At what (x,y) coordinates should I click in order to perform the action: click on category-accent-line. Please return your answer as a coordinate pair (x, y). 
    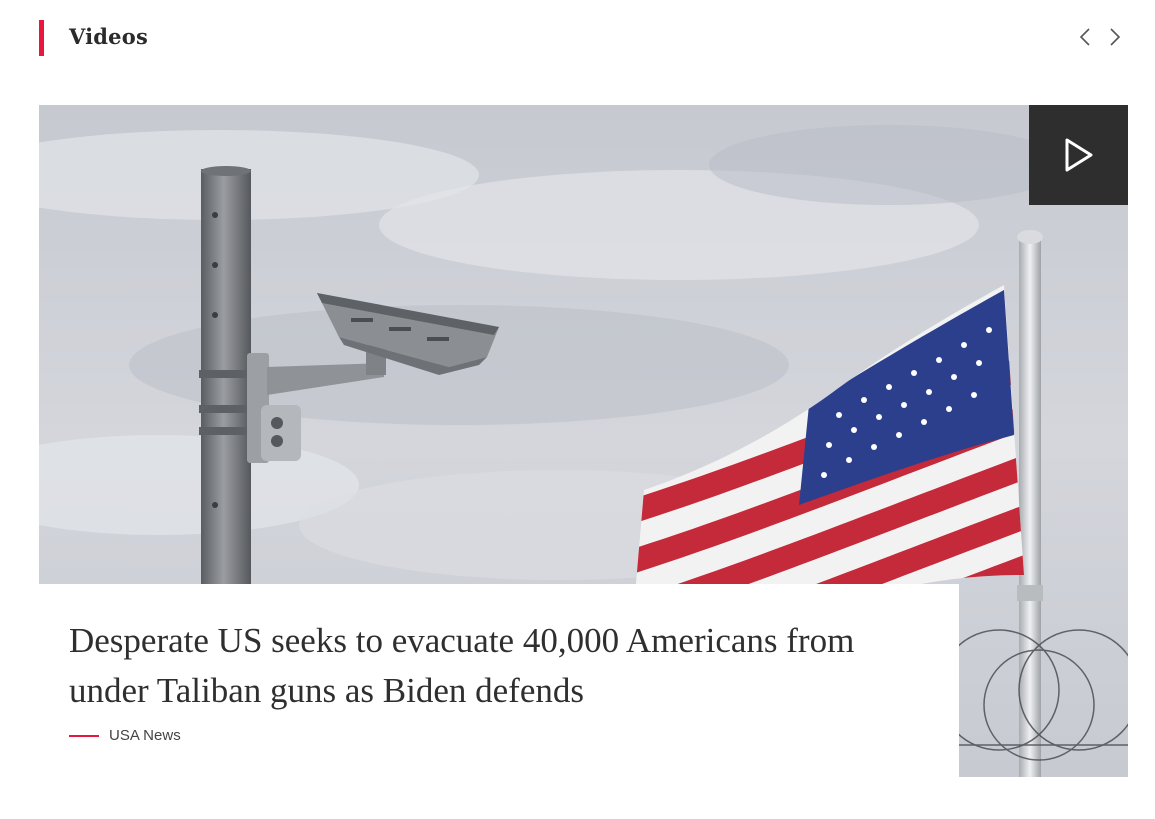
    Looking at the image, I should click on (84, 735).